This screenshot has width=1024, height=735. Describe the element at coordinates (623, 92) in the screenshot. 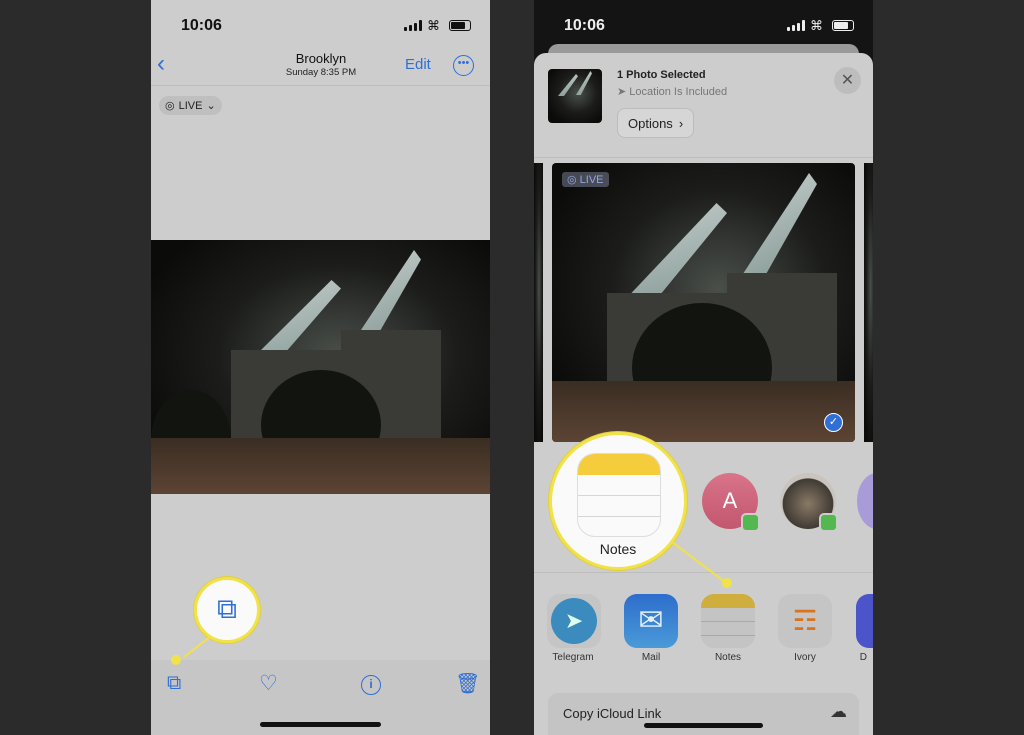

I see `location-arrow-icon: ➤` at that location.